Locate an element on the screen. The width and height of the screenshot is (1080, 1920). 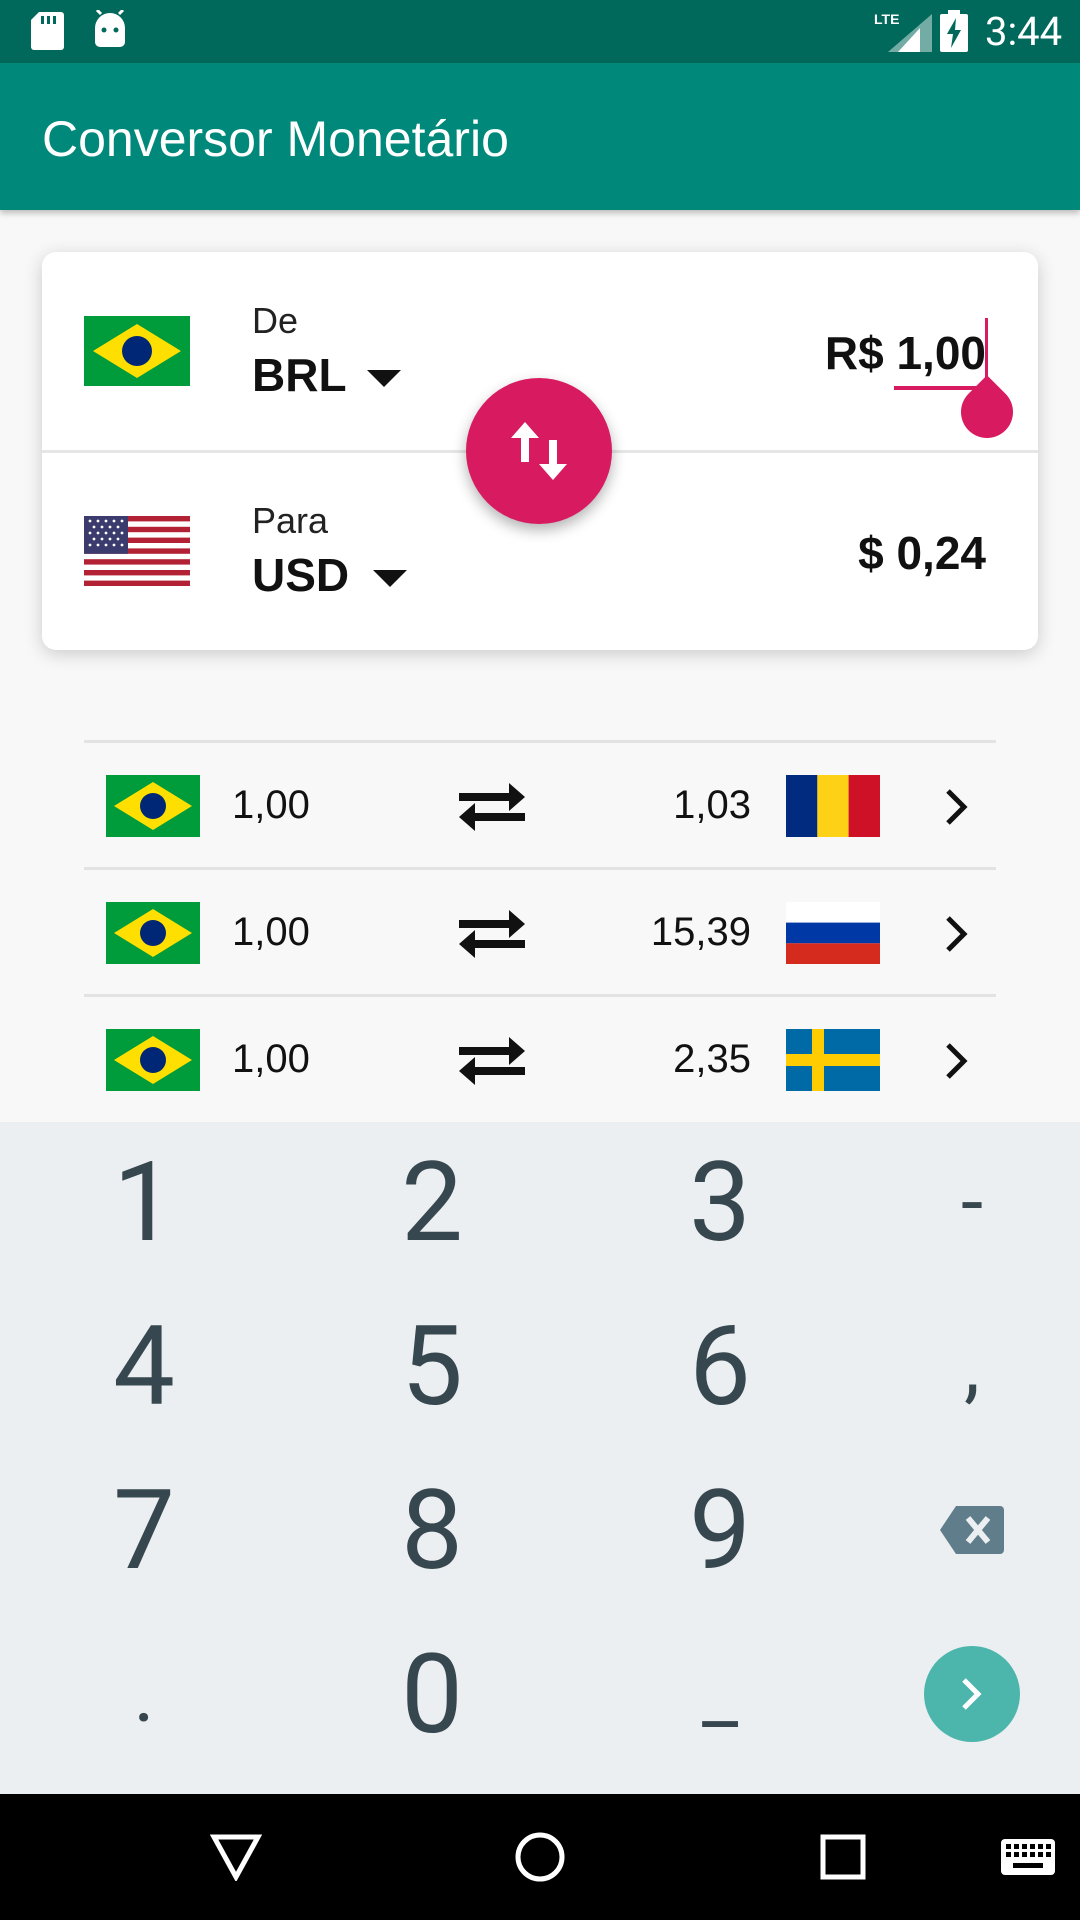
keyboard-icon is located at coordinates (1028, 1857).